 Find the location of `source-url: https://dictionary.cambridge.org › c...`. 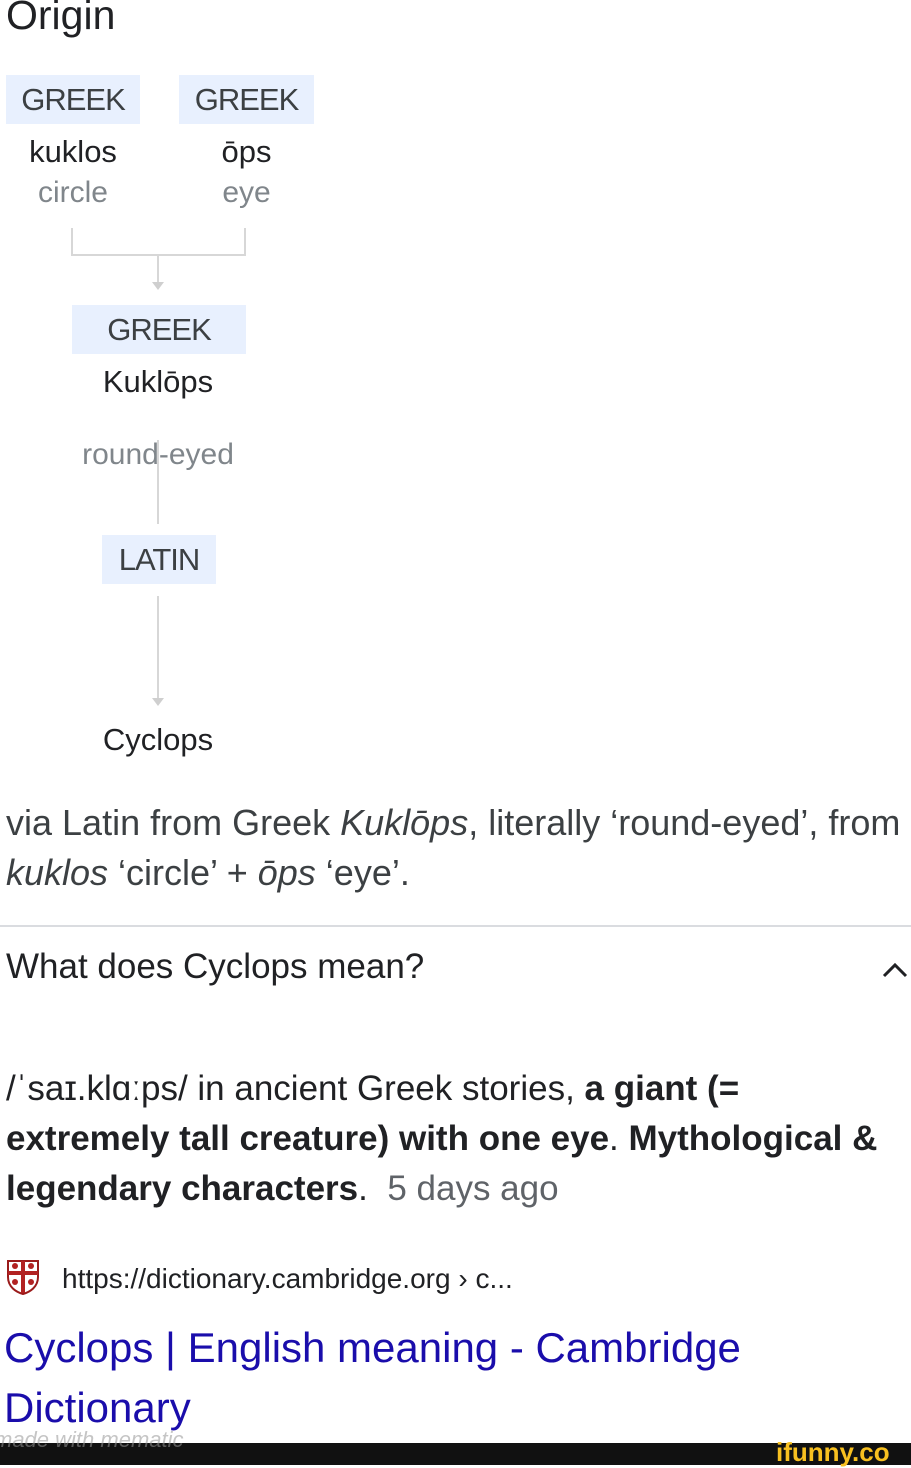

source-url: https://dictionary.cambridge.org › c... is located at coordinates (287, 1279).